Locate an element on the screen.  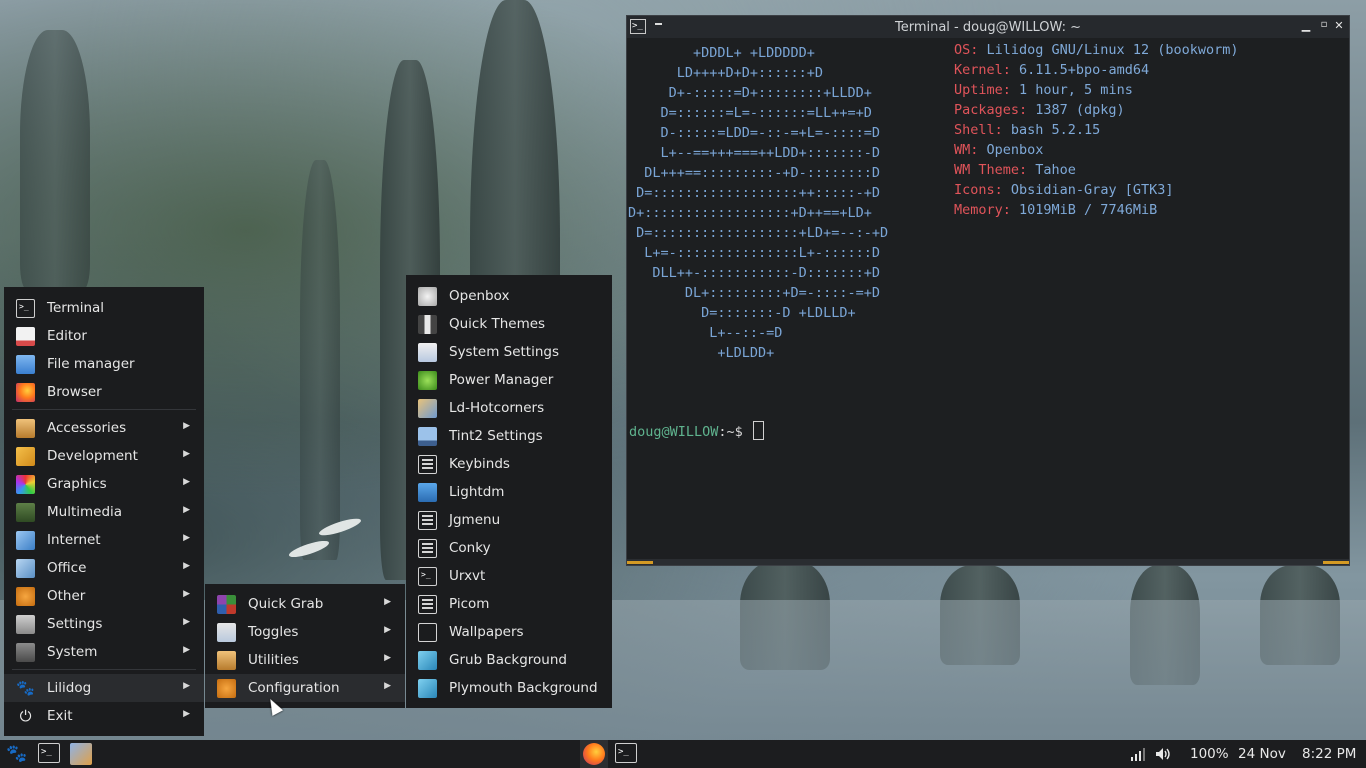
menu-item-label: Quick Themes is located at coordinates (497, 324).